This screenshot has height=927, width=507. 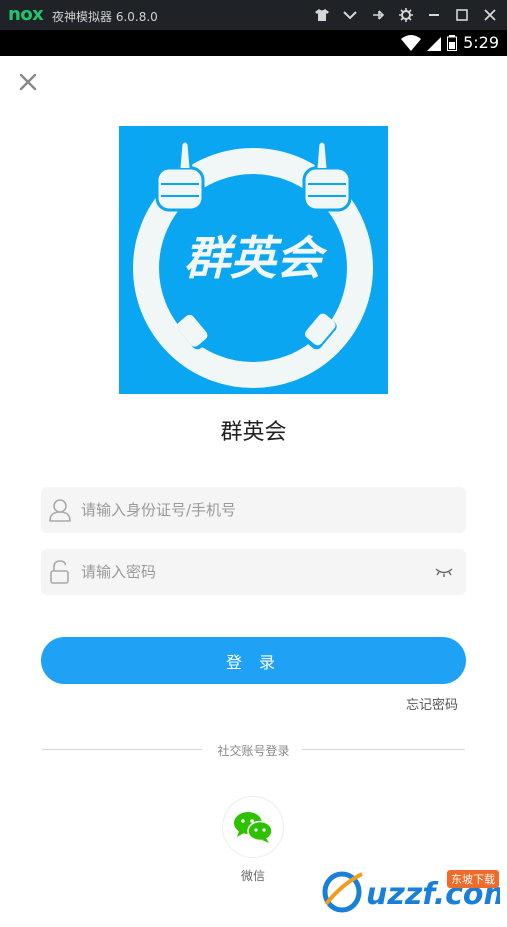 I want to click on gear-icon, so click(x=406, y=15).